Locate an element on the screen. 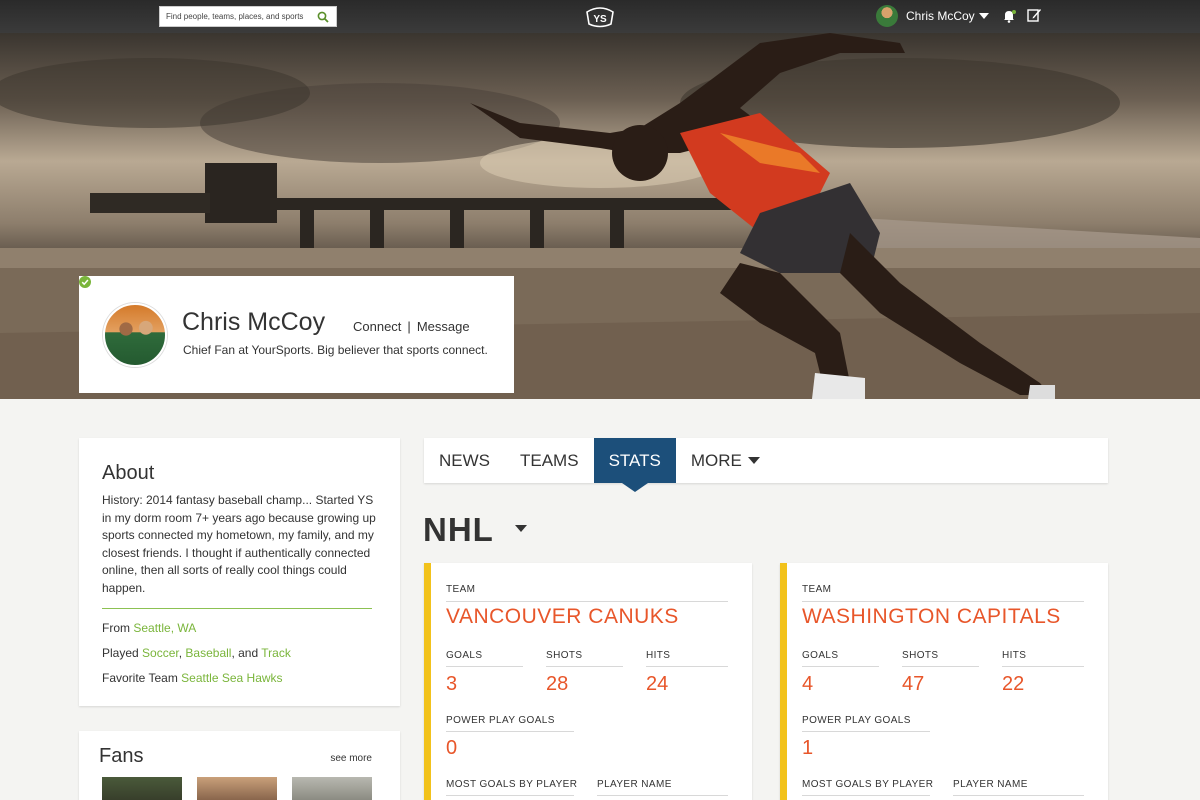 The image size is (1200, 800). active-tab-pointer is located at coordinates (634, 487).